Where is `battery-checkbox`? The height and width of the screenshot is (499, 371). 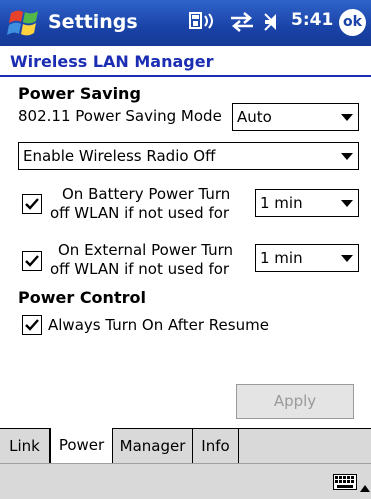
battery-checkbox is located at coordinates (32, 204).